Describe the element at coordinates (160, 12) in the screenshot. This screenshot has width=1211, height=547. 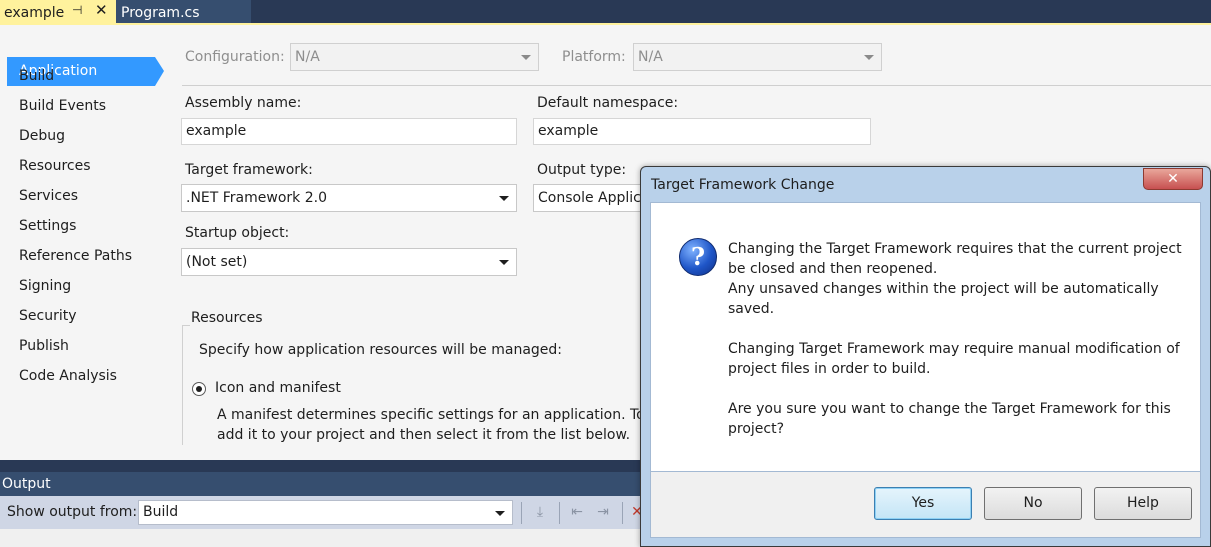
I see `tab-program-cs-label: Program.cs` at that location.